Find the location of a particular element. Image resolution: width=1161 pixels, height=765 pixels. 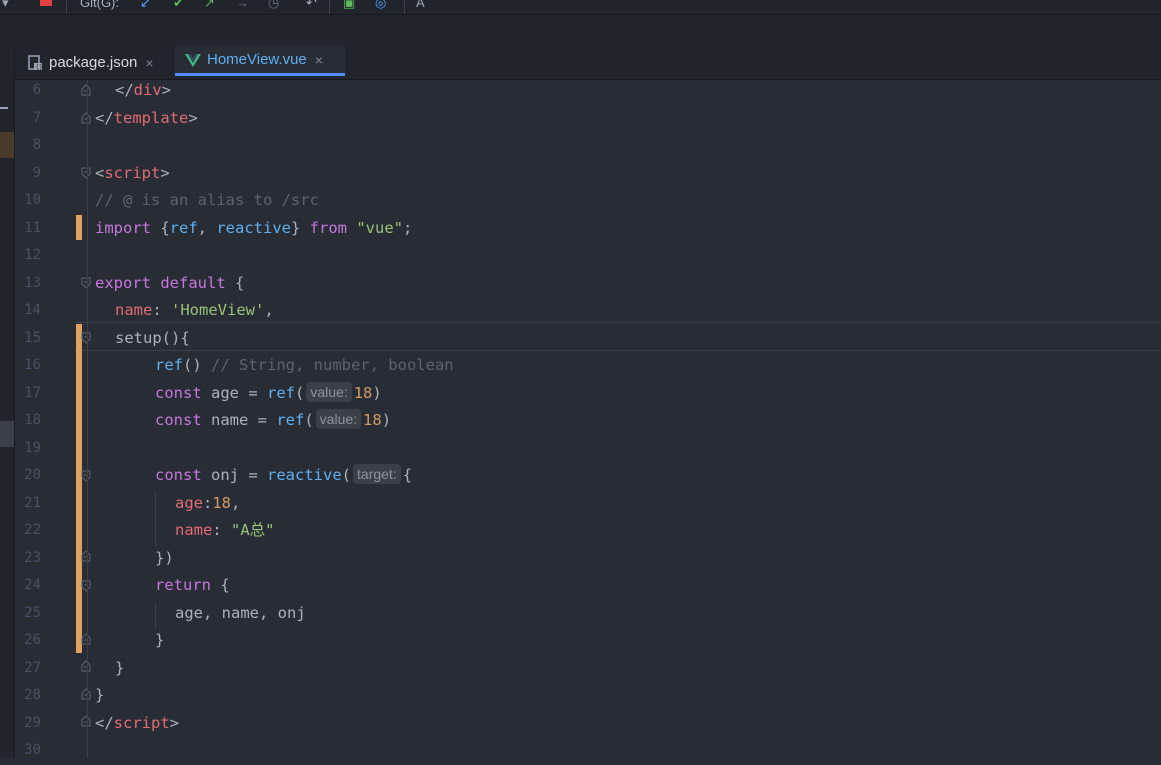

gutter-guide is located at coordinates (87, 419).